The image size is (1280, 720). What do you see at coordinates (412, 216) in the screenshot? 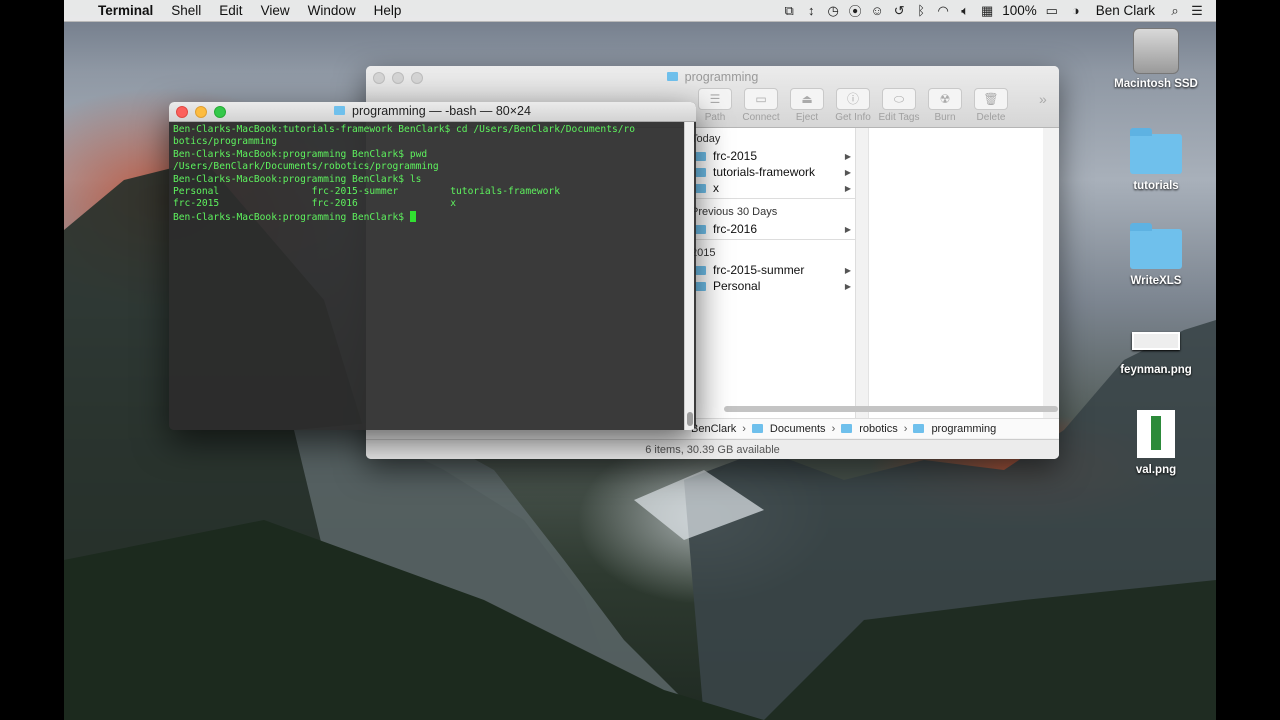
I see `text-cursor` at bounding box center [412, 216].